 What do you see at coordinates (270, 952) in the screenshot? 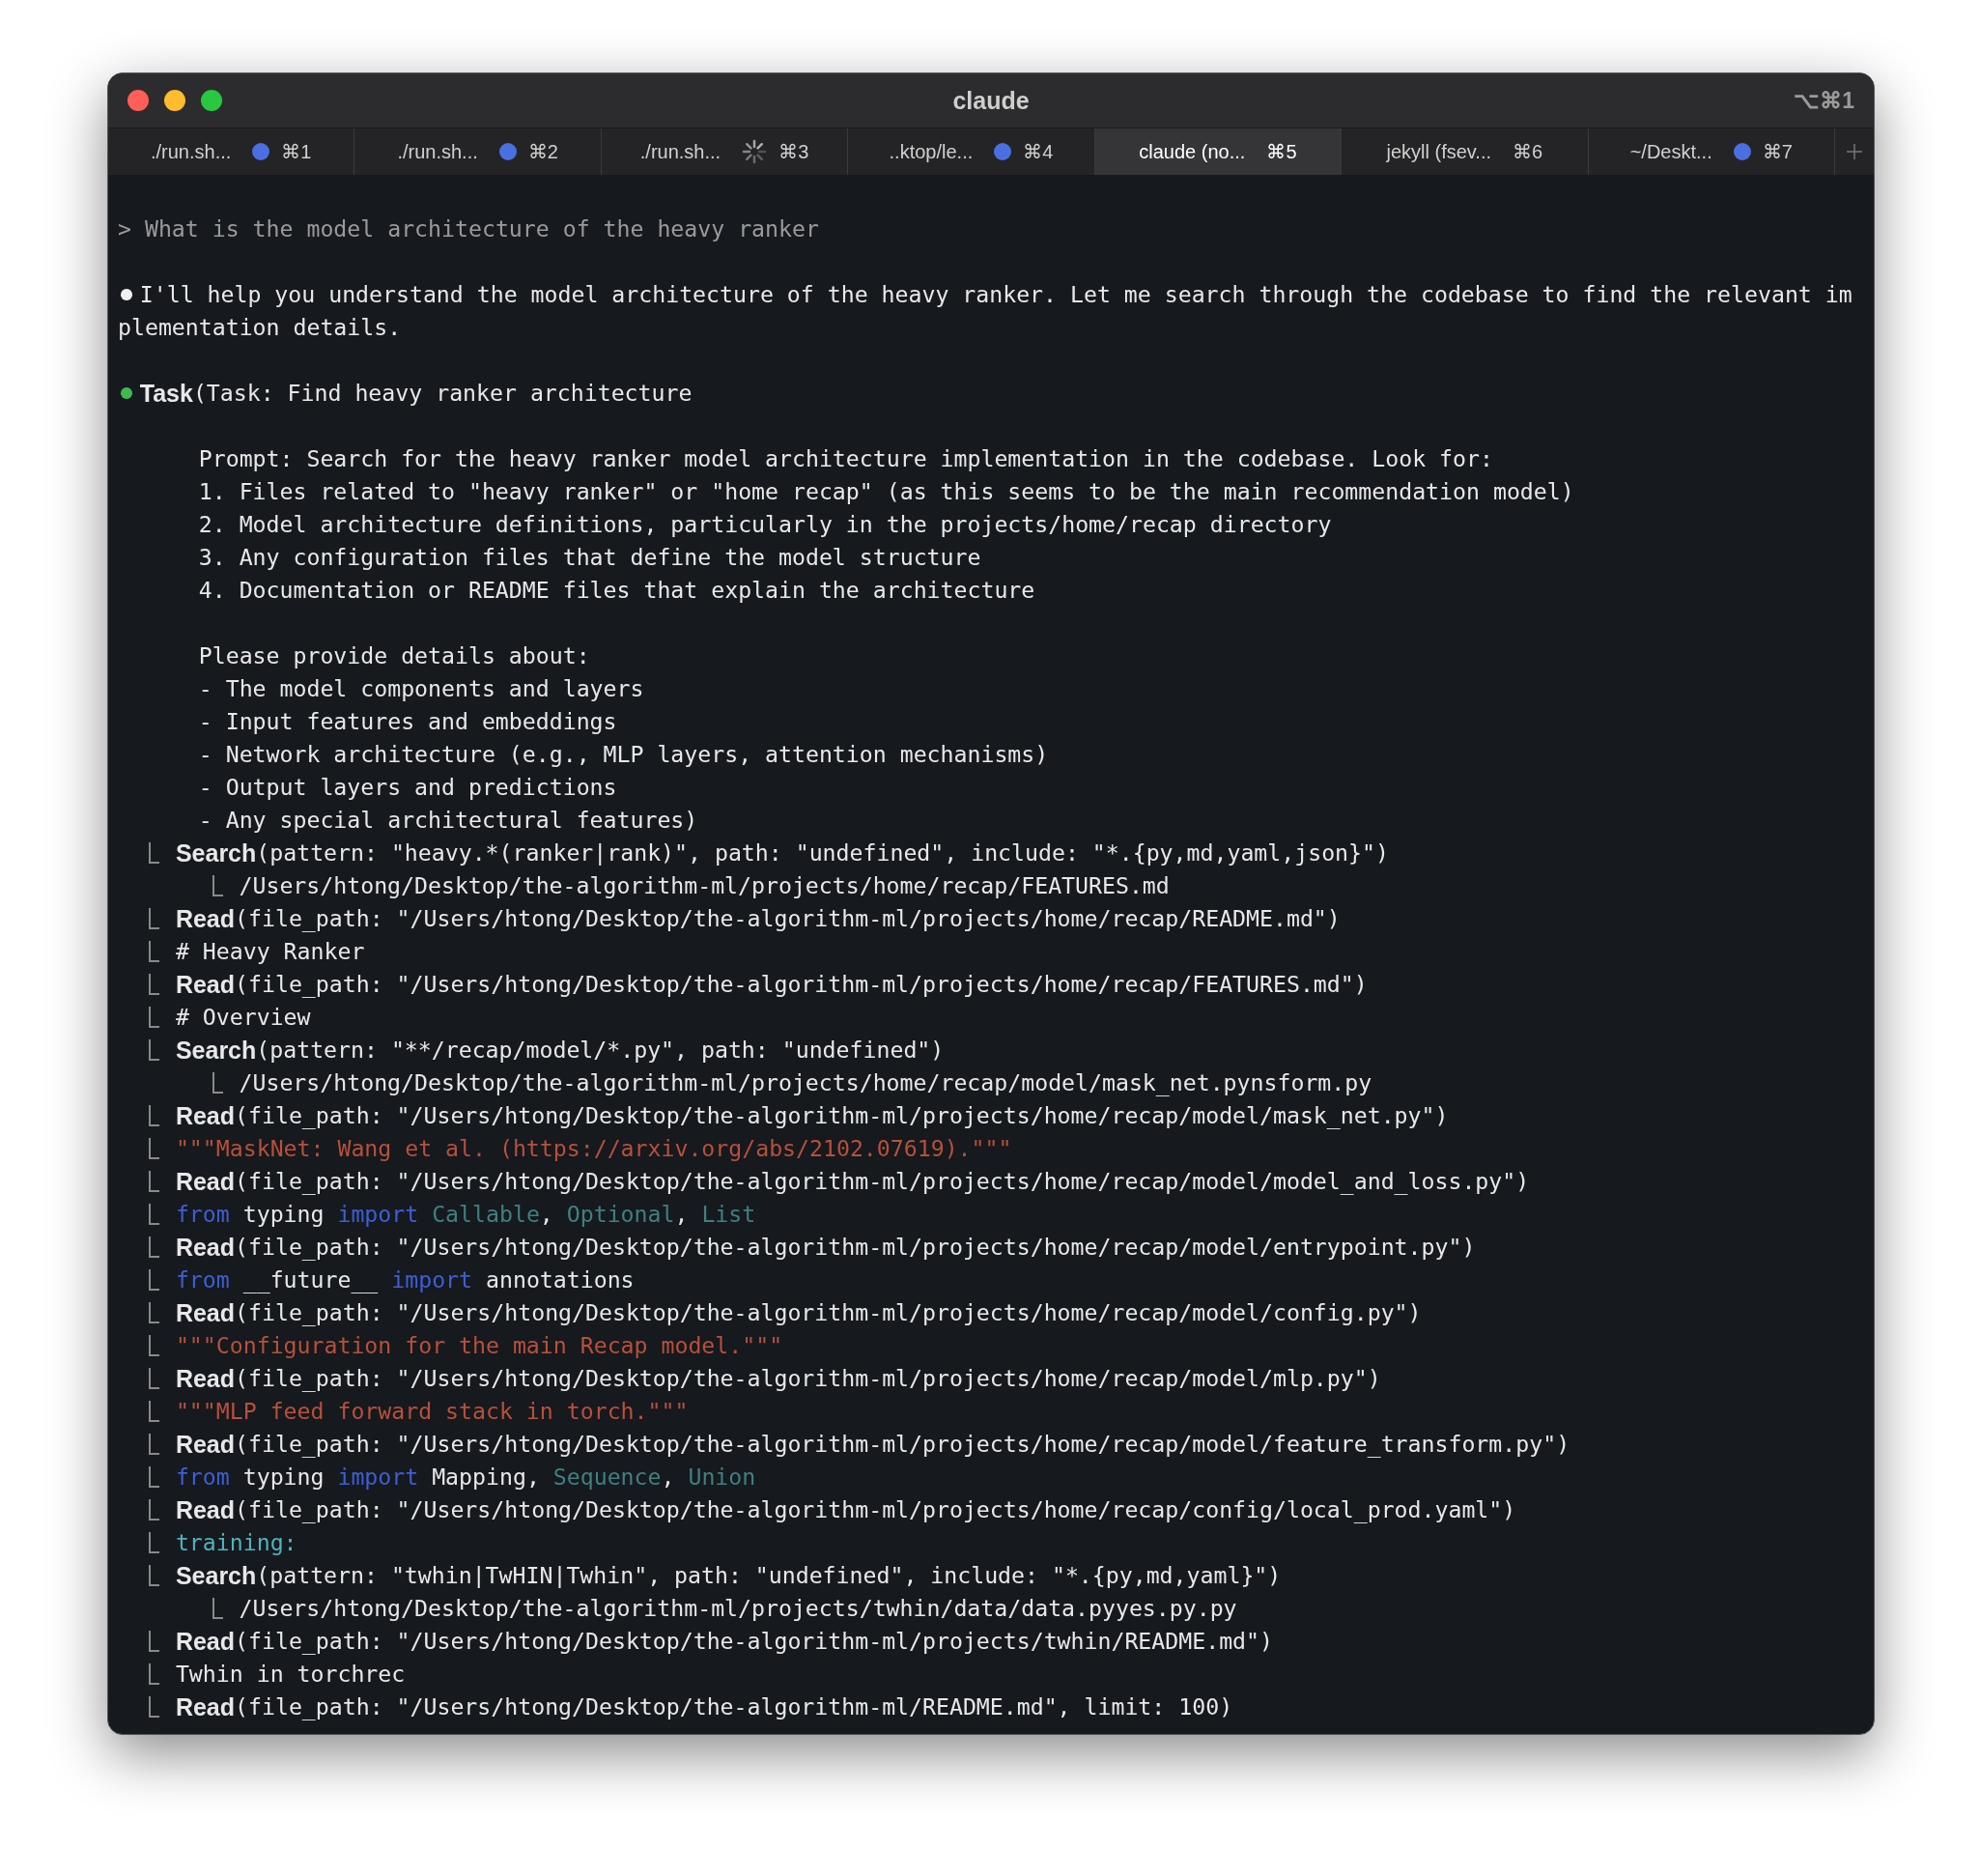
I see `output-line: # Heavy Ranker` at bounding box center [270, 952].